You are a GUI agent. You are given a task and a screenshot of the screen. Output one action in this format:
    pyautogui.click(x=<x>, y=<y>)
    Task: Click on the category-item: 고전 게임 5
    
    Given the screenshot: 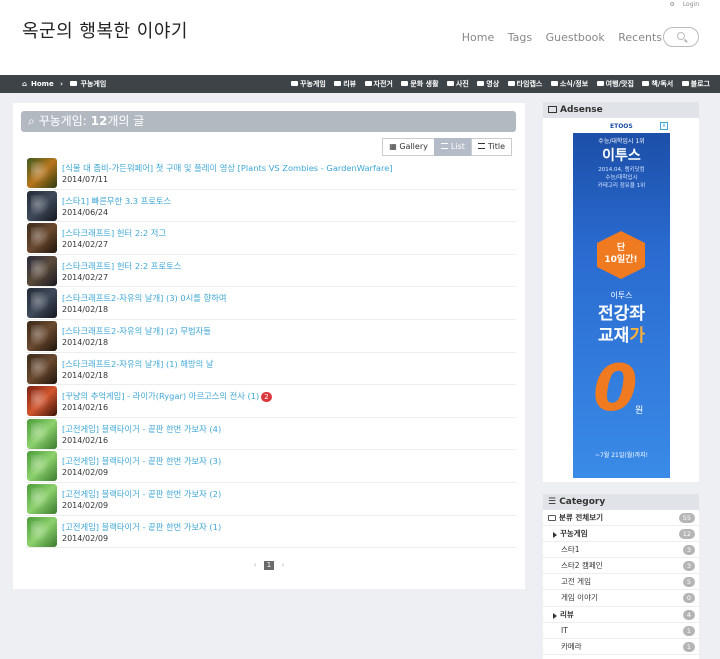 What is the action you would take?
    pyautogui.click(x=621, y=582)
    